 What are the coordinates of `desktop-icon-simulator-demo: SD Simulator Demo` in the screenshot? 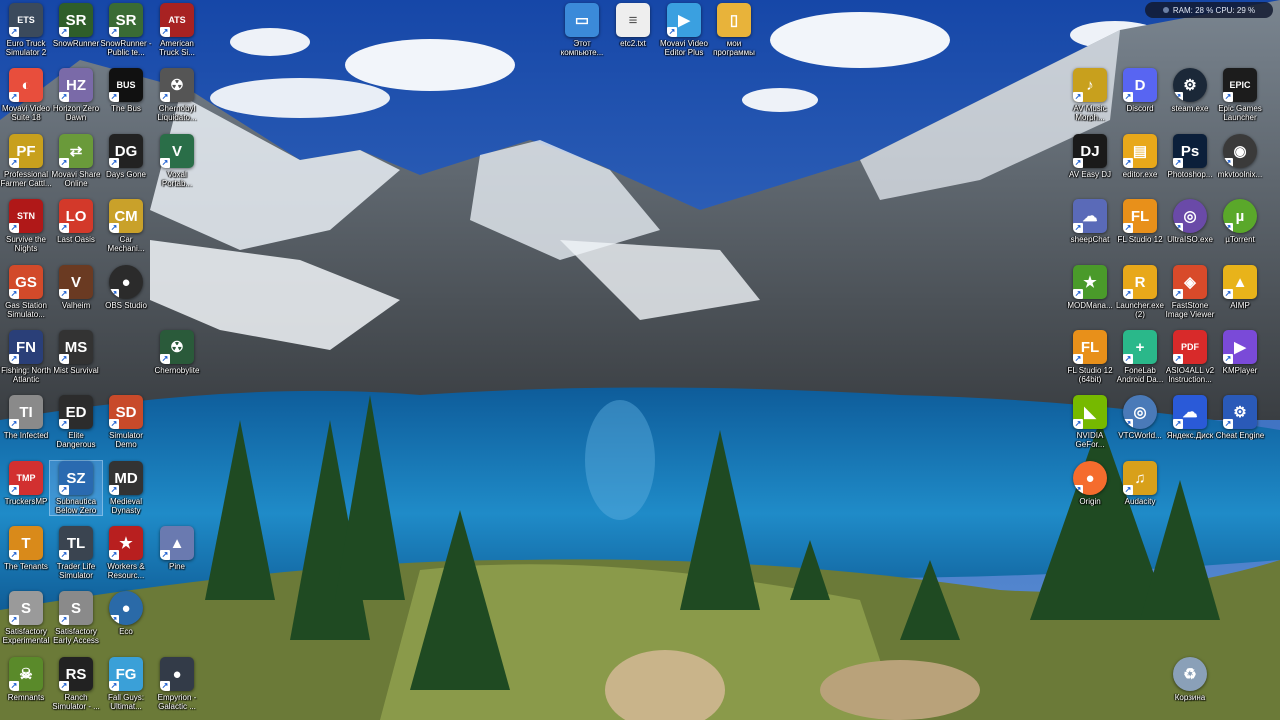 It's located at (126, 422).